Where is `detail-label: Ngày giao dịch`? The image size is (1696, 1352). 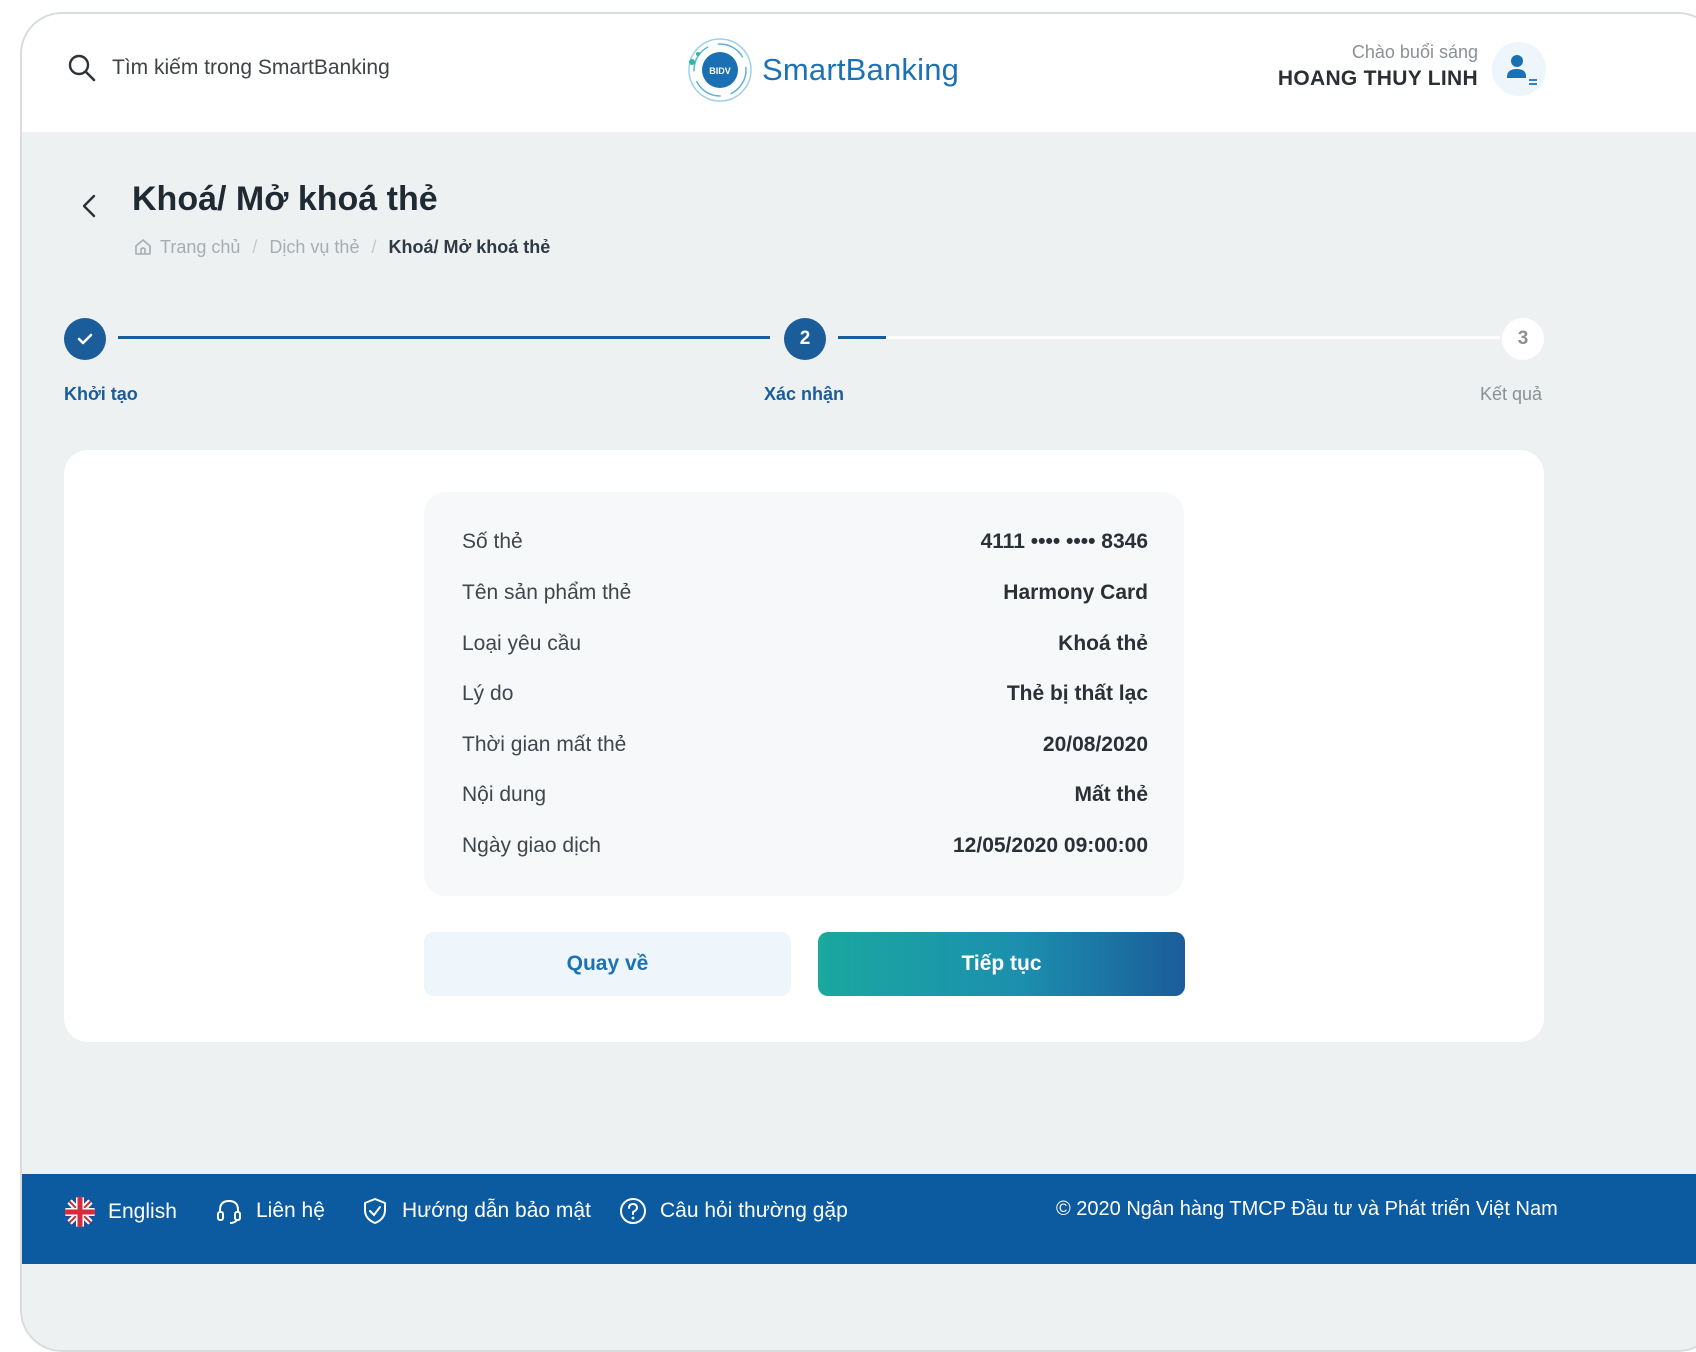
detail-label: Ngày giao dịch is located at coordinates (531, 845).